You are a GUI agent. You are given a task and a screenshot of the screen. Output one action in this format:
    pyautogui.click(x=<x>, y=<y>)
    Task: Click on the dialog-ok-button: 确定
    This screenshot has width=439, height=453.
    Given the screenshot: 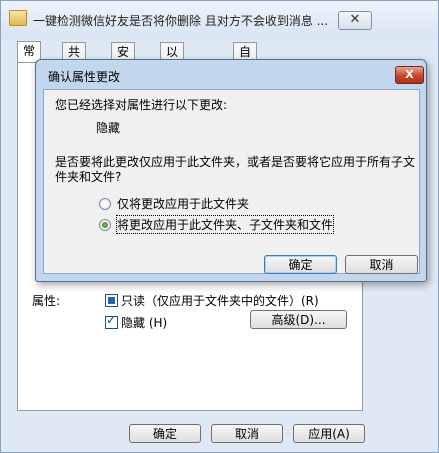 What is the action you would take?
    pyautogui.click(x=300, y=264)
    